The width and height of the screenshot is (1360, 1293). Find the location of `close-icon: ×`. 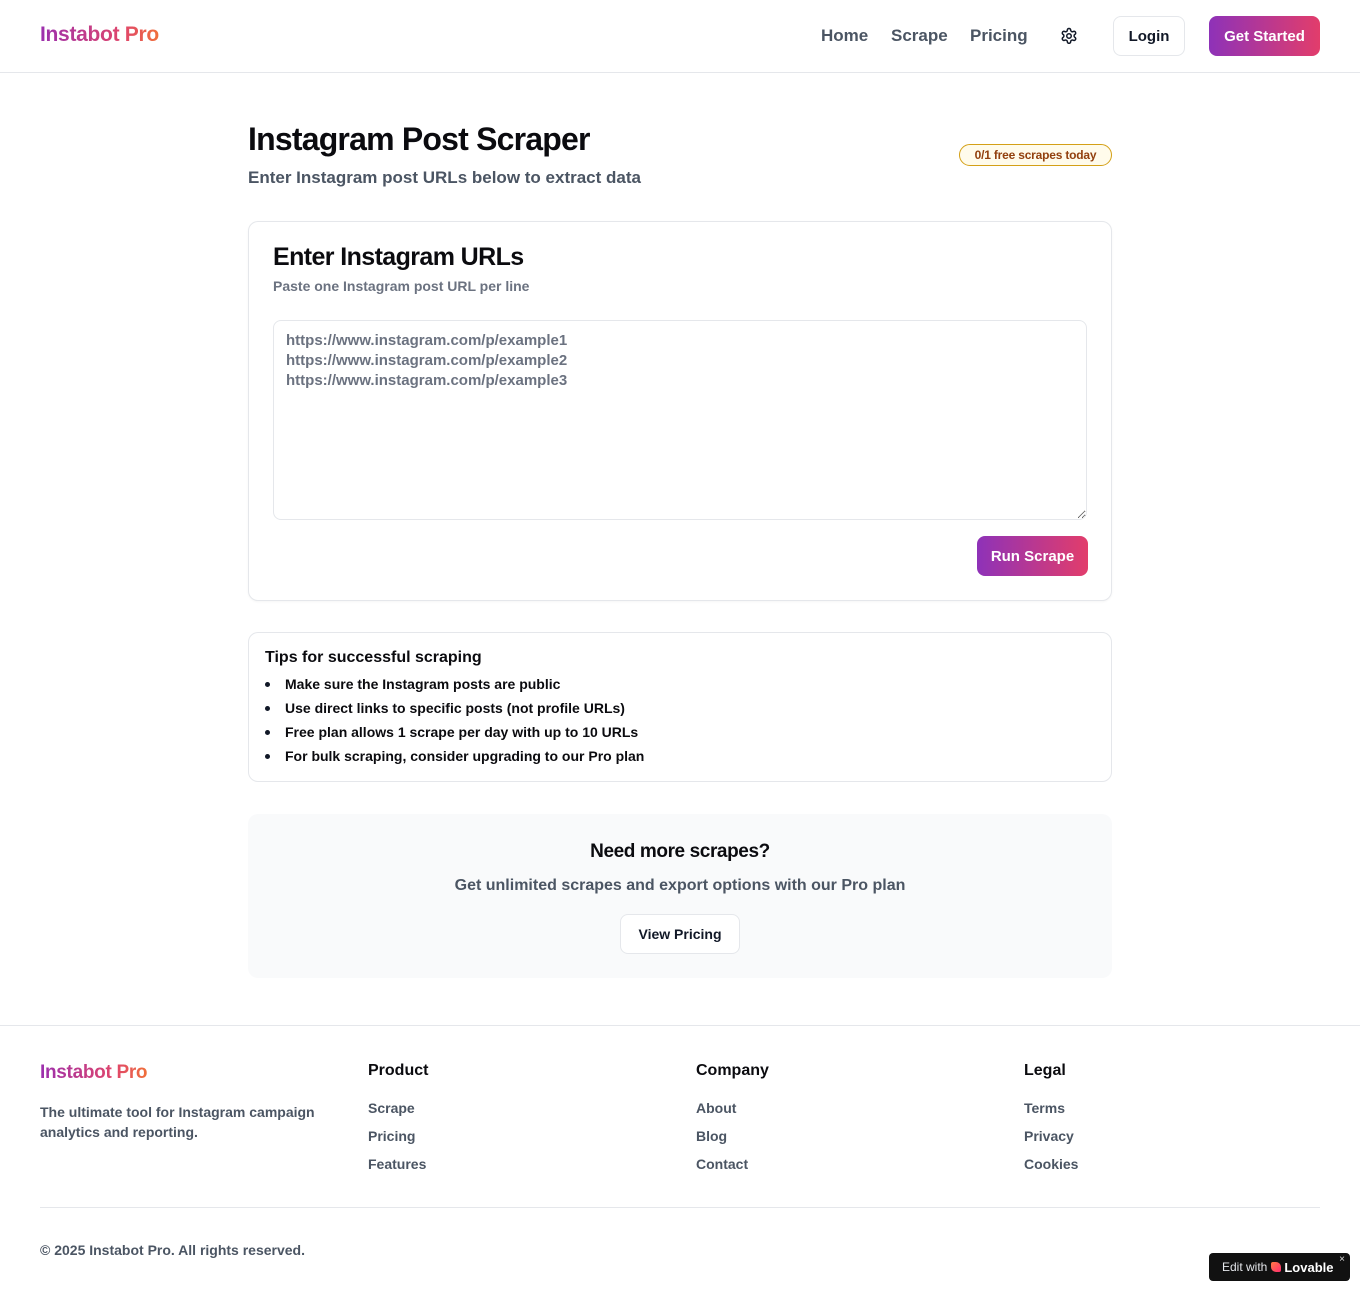

close-icon: × is located at coordinates (1342, 1259).